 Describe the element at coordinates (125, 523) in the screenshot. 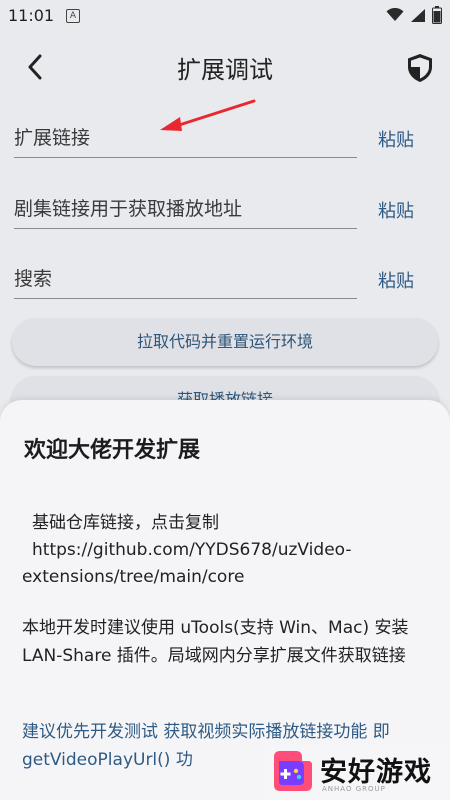

I see `repo-link-label: 基础仓库链接，点击复制` at that location.